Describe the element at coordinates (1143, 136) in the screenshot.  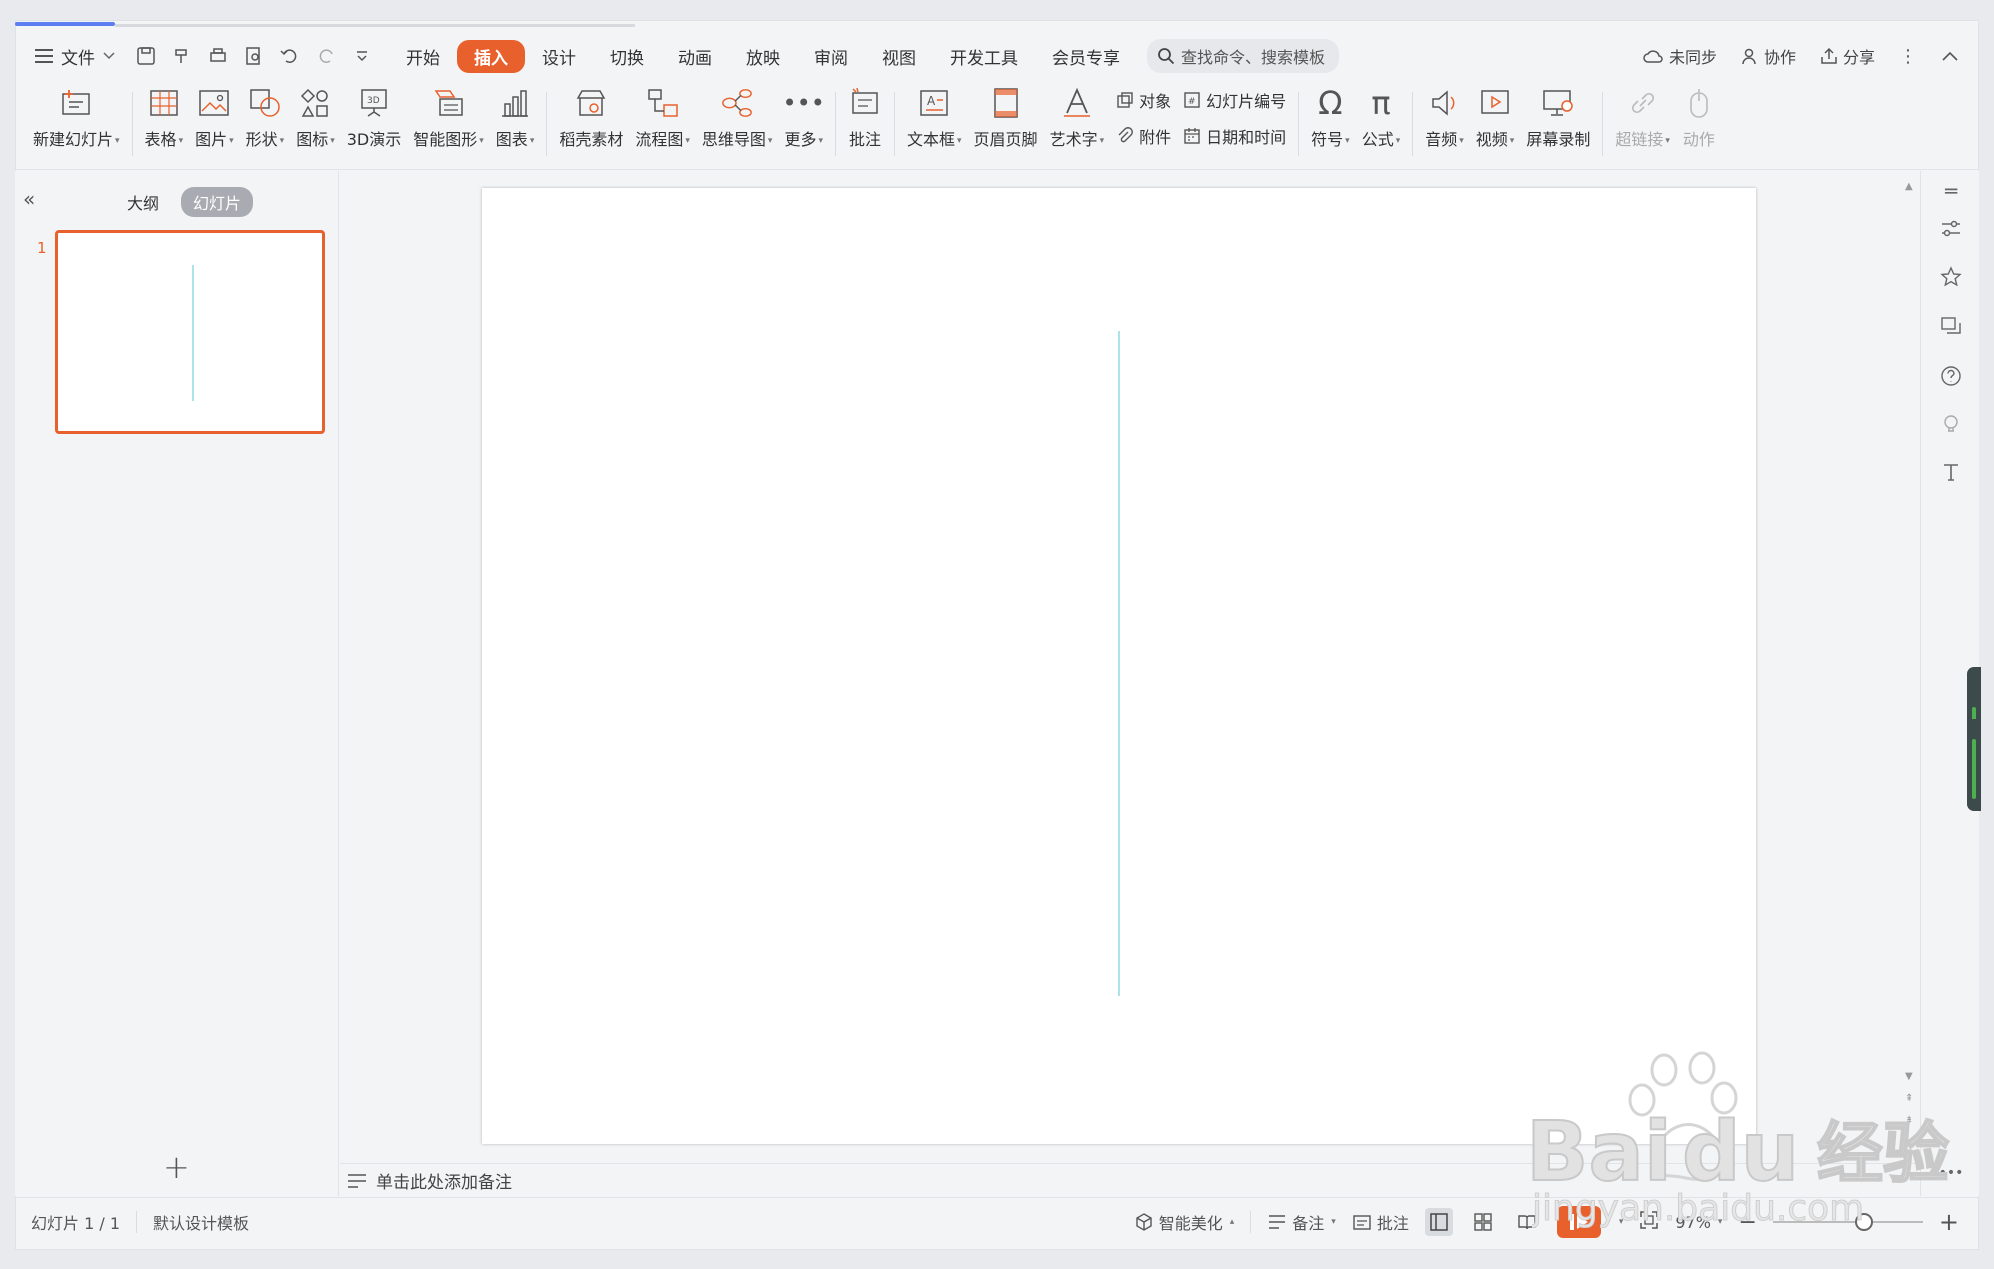
I see `attachment-button: 附件` at that location.